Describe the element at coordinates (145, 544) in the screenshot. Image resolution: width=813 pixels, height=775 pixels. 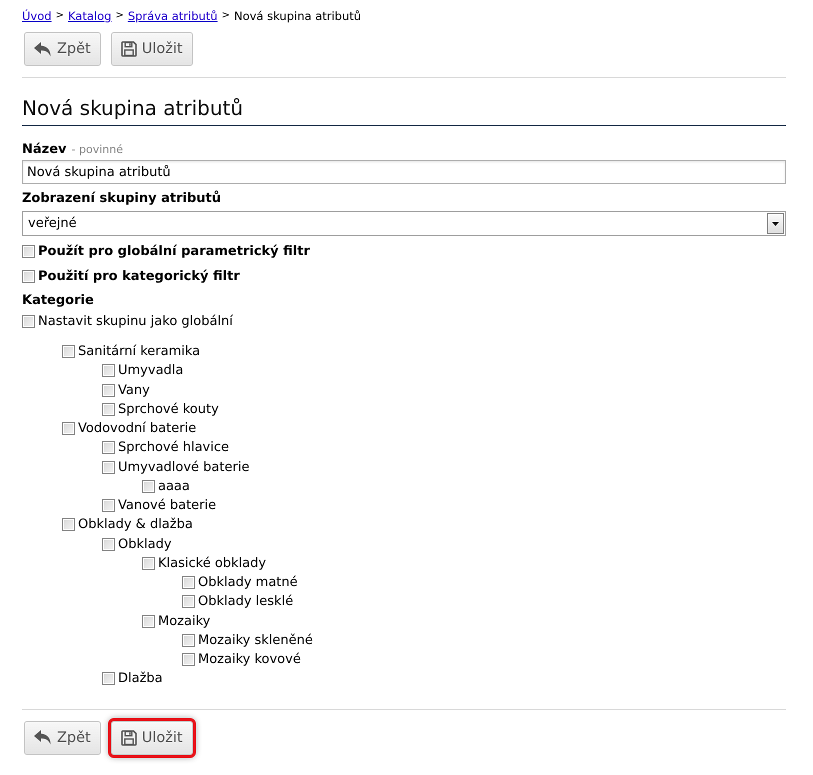
I see `category-label: Obklady` at that location.